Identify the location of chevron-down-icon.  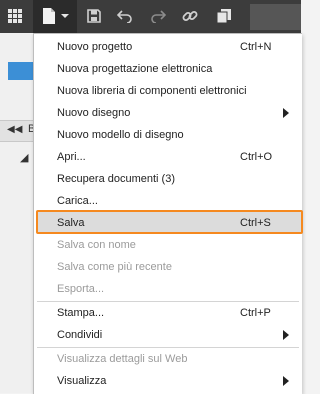
(64, 16).